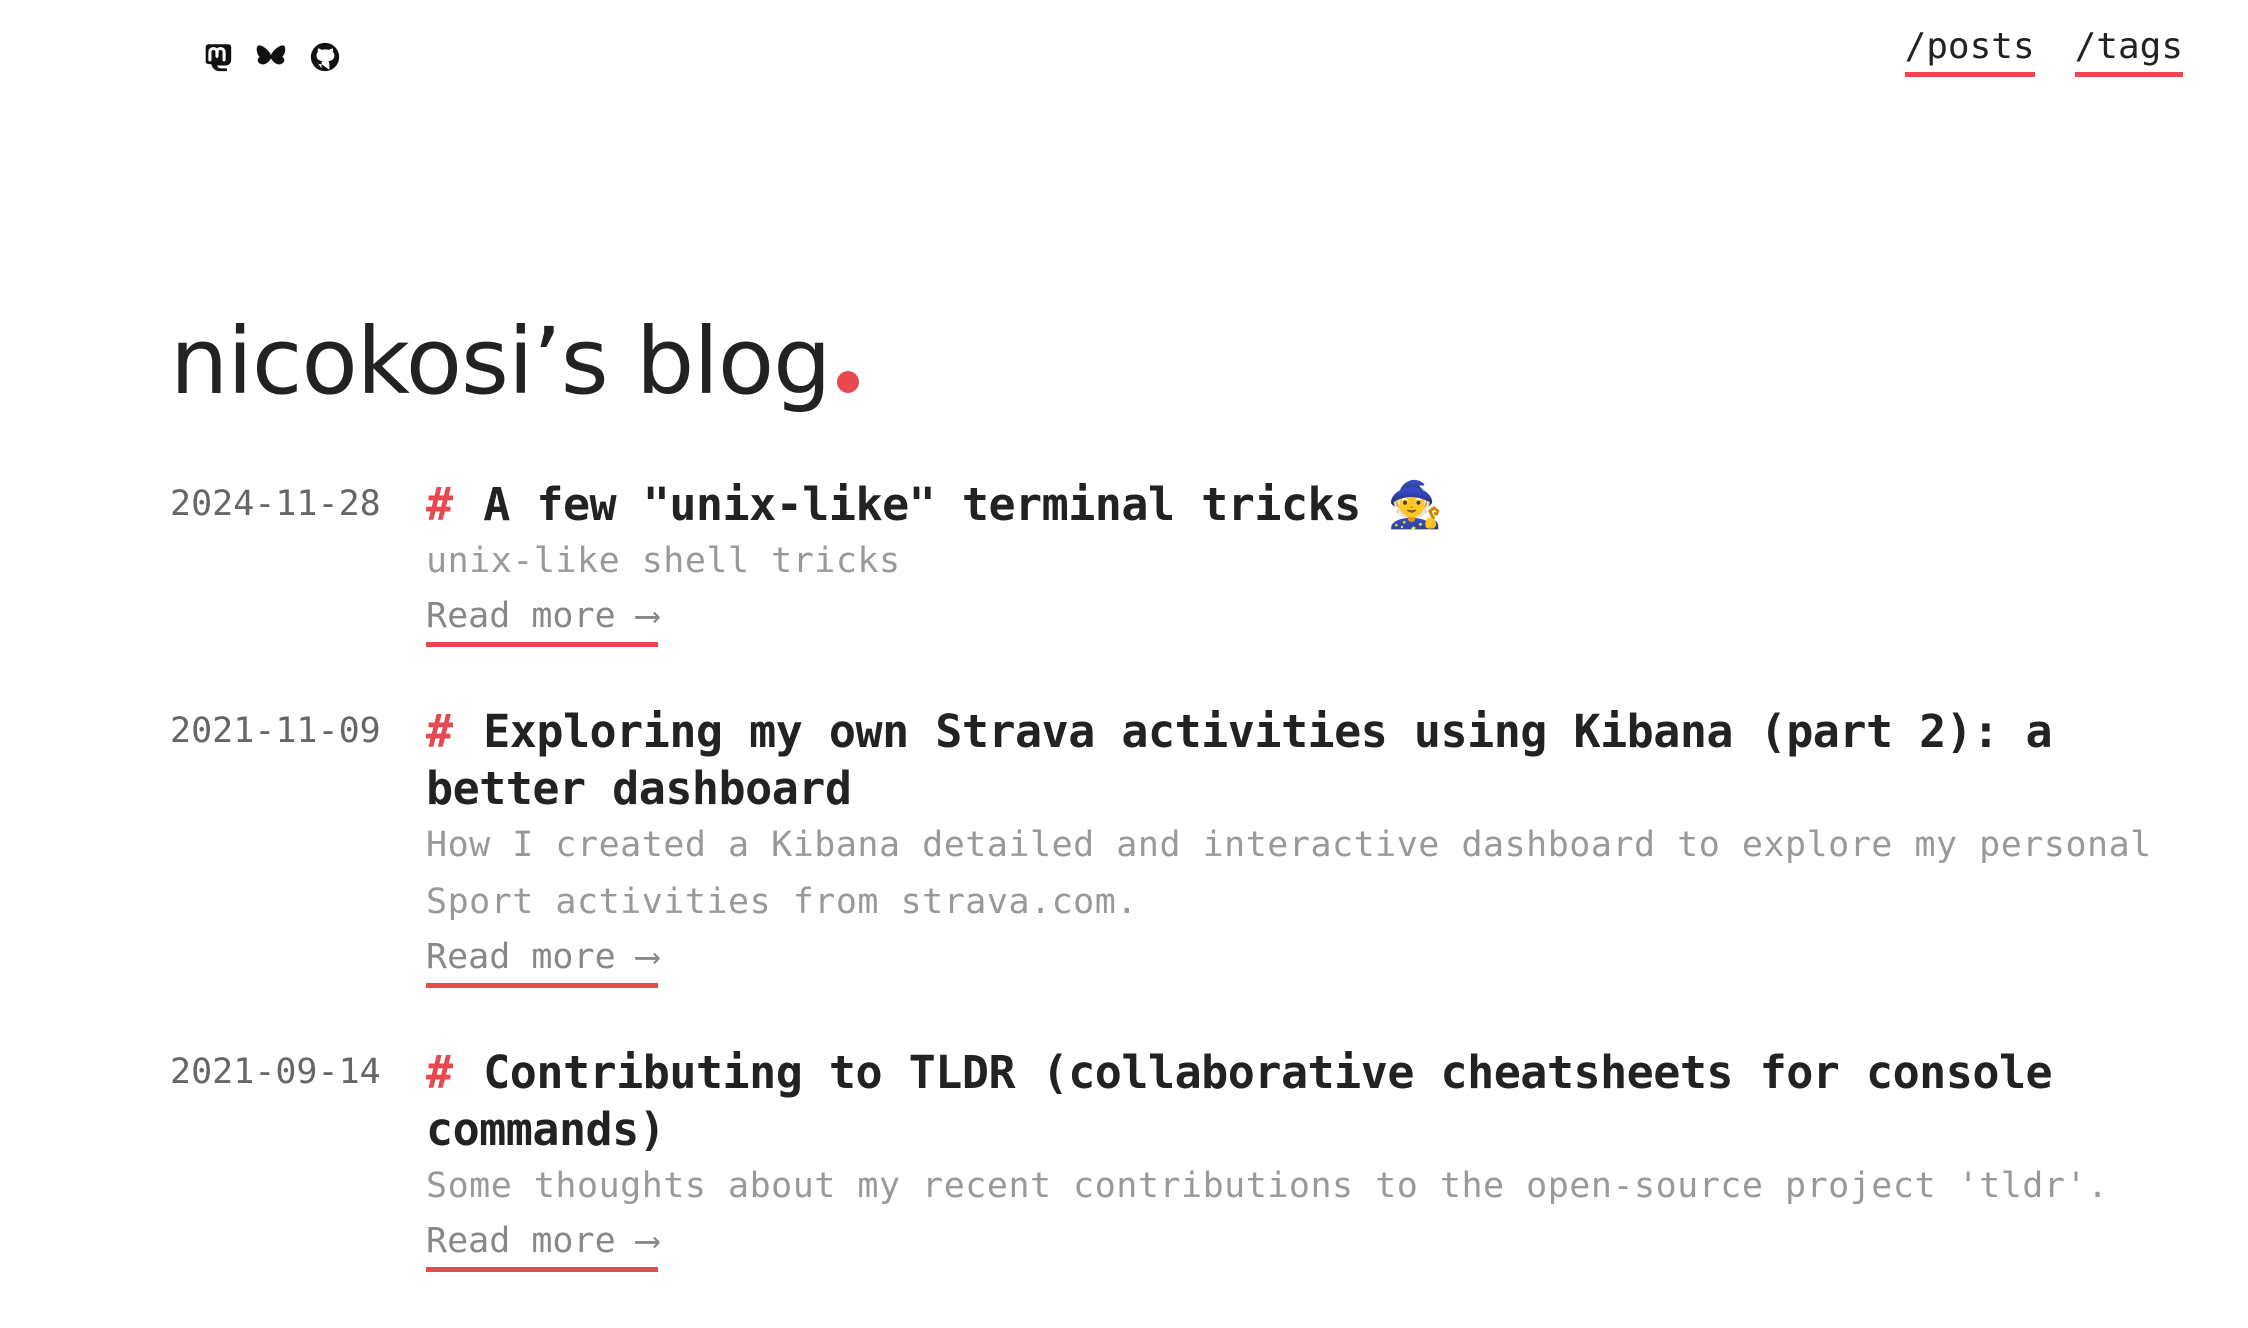 The height and width of the screenshot is (1328, 2248). What do you see at coordinates (275, 504) in the screenshot?
I see `post-date: 2024-11-28` at bounding box center [275, 504].